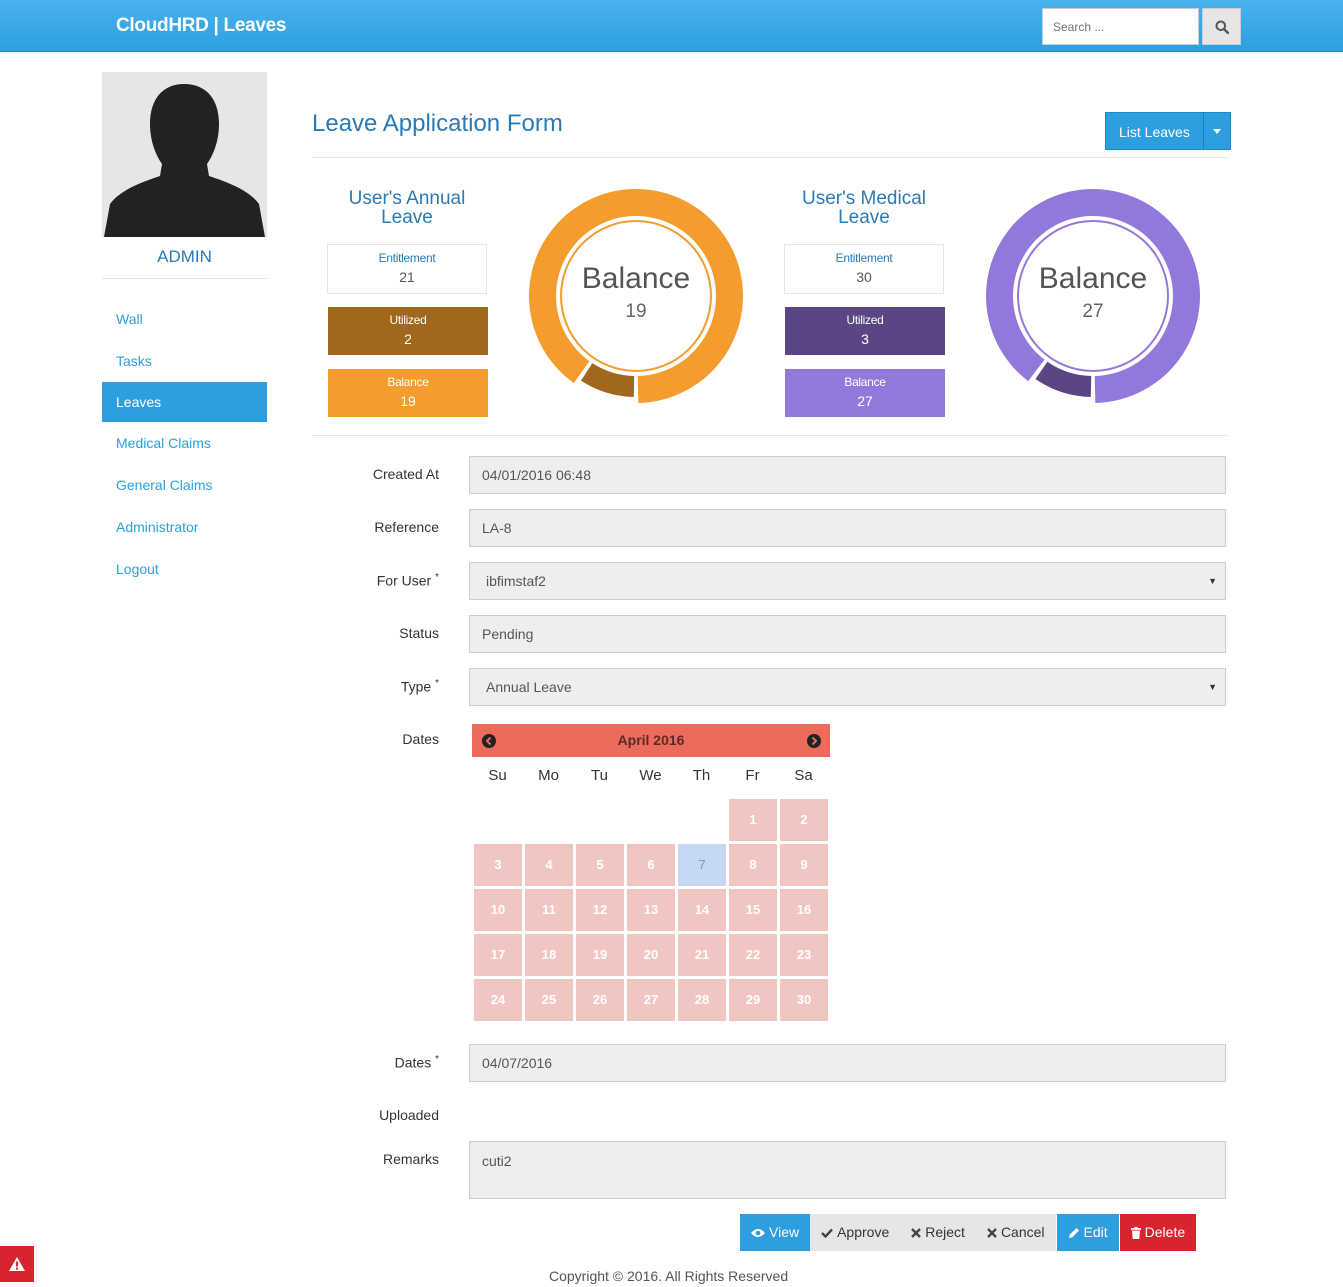 This screenshot has width=1343, height=1287. Describe the element at coordinates (549, 955) in the screenshot. I see `calendar-day: 18` at that location.